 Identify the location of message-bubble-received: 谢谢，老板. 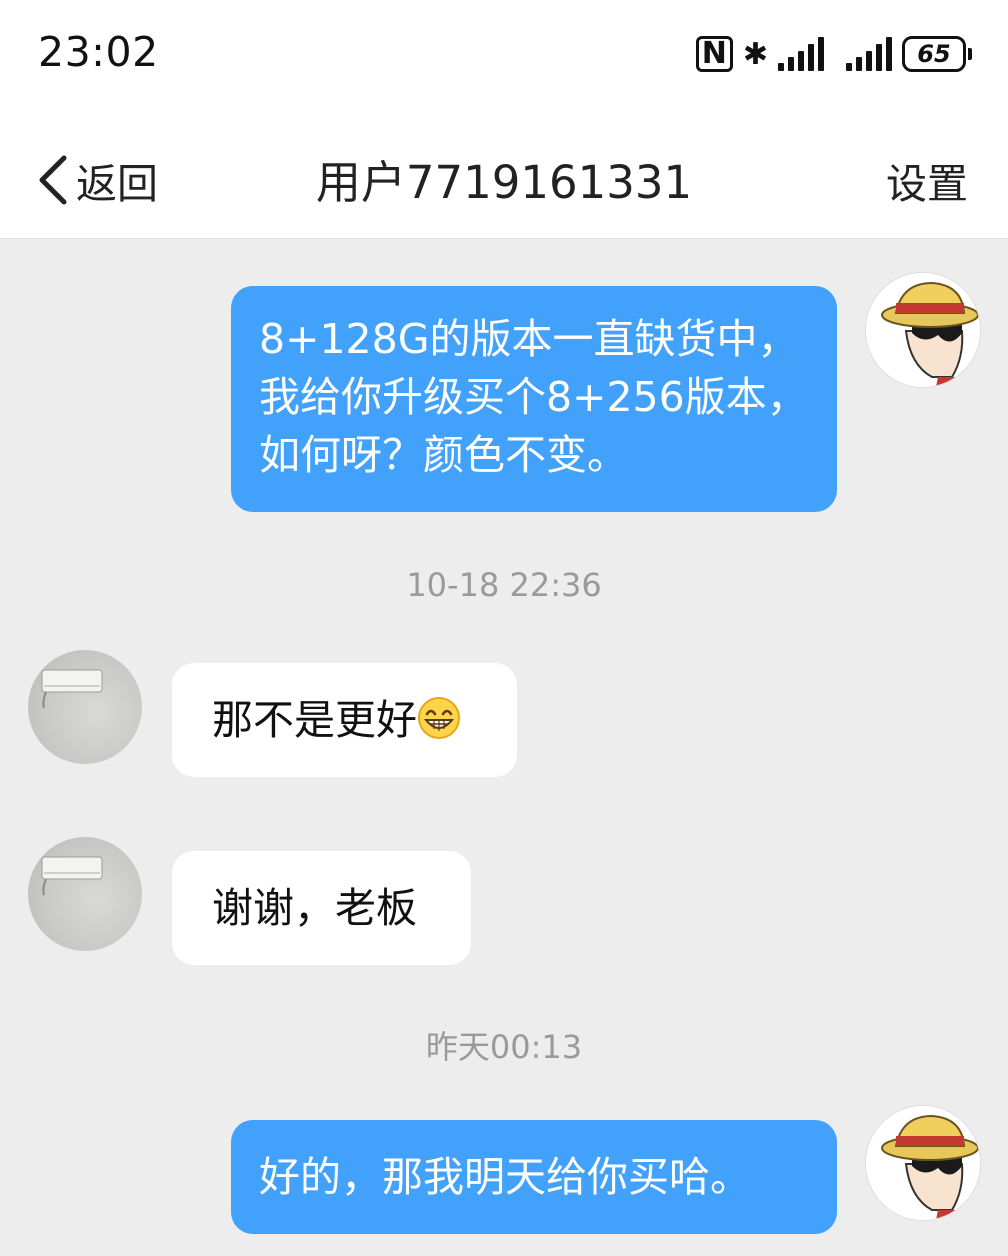
(321, 908).